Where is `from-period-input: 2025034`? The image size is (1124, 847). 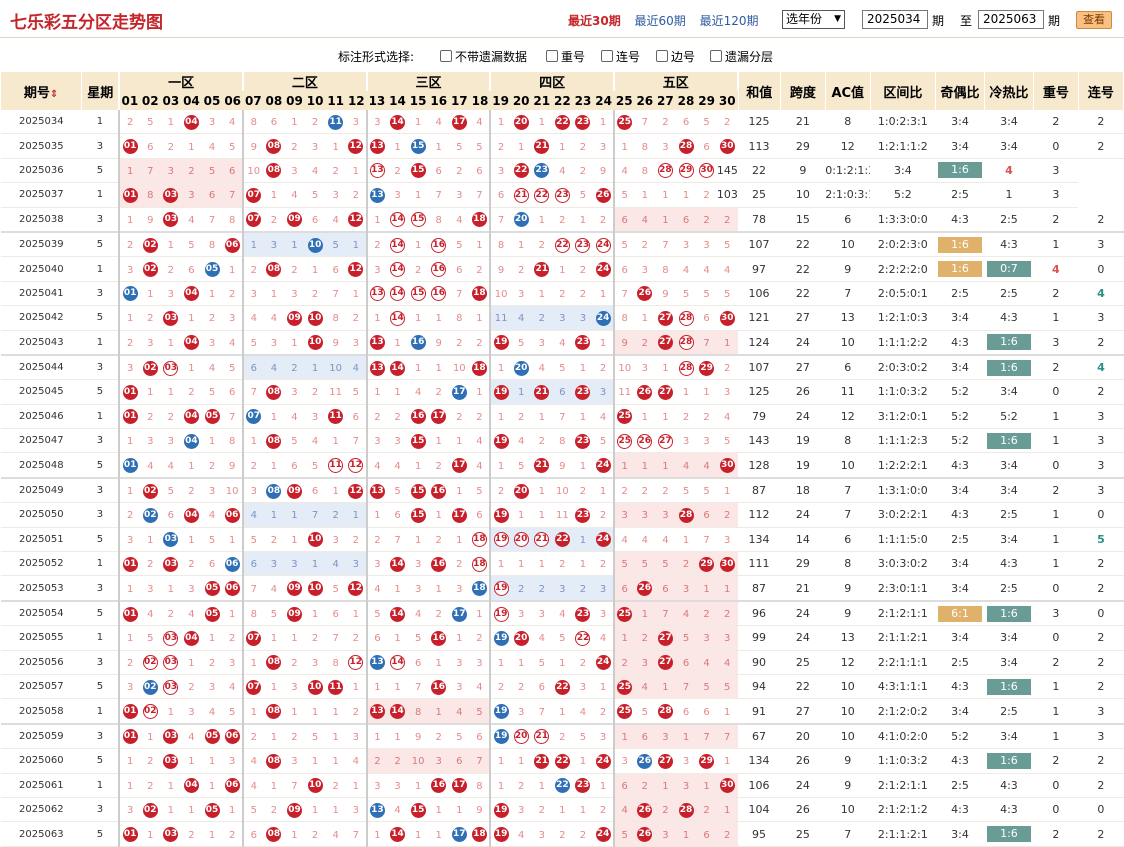
from-period-input: 2025034 is located at coordinates (895, 19).